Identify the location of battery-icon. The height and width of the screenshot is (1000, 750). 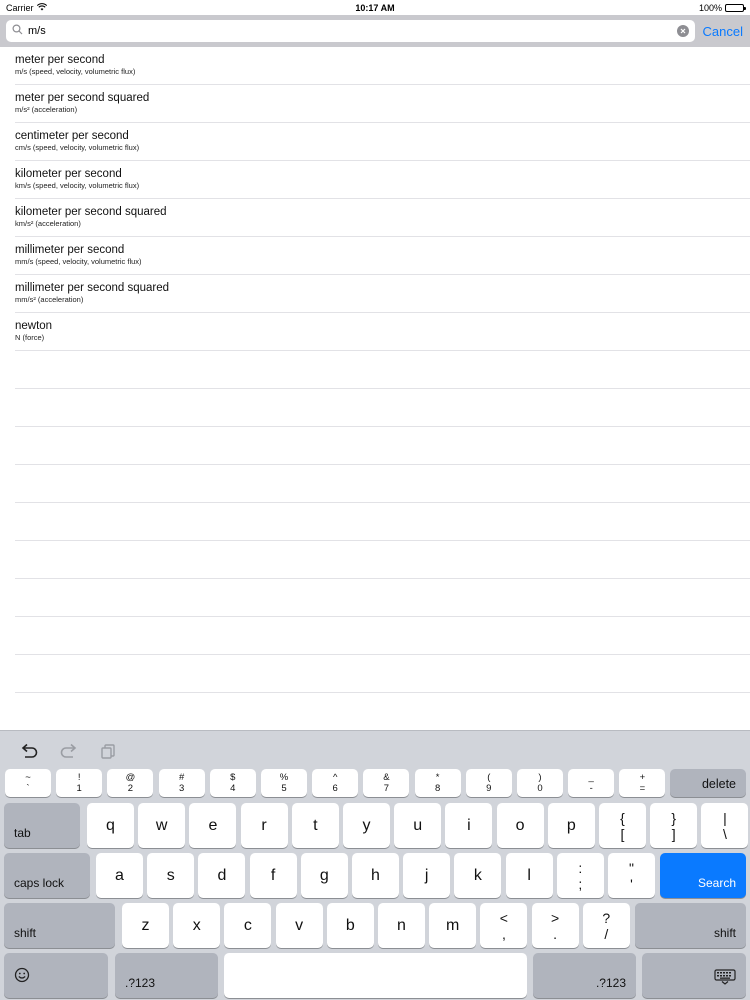
(735, 7).